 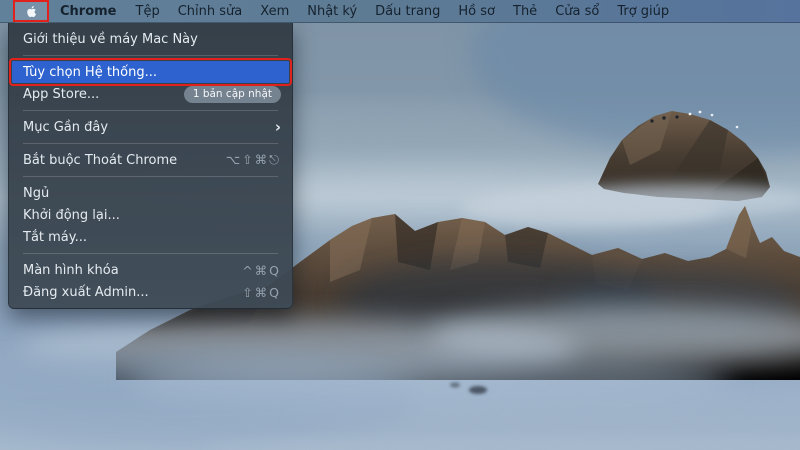 I want to click on menu-item-log-out: Đăng xuất Admin... ⇧⌘Q, so click(x=150, y=292).